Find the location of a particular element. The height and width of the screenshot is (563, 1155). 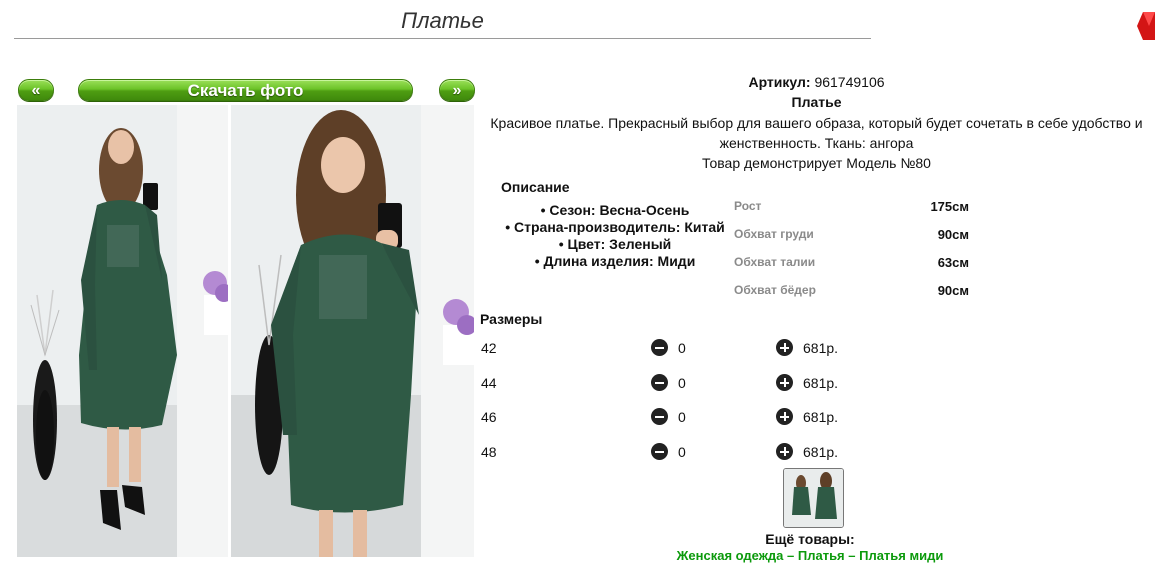

measure-label-waist: Обхват талии is located at coordinates (775, 262).